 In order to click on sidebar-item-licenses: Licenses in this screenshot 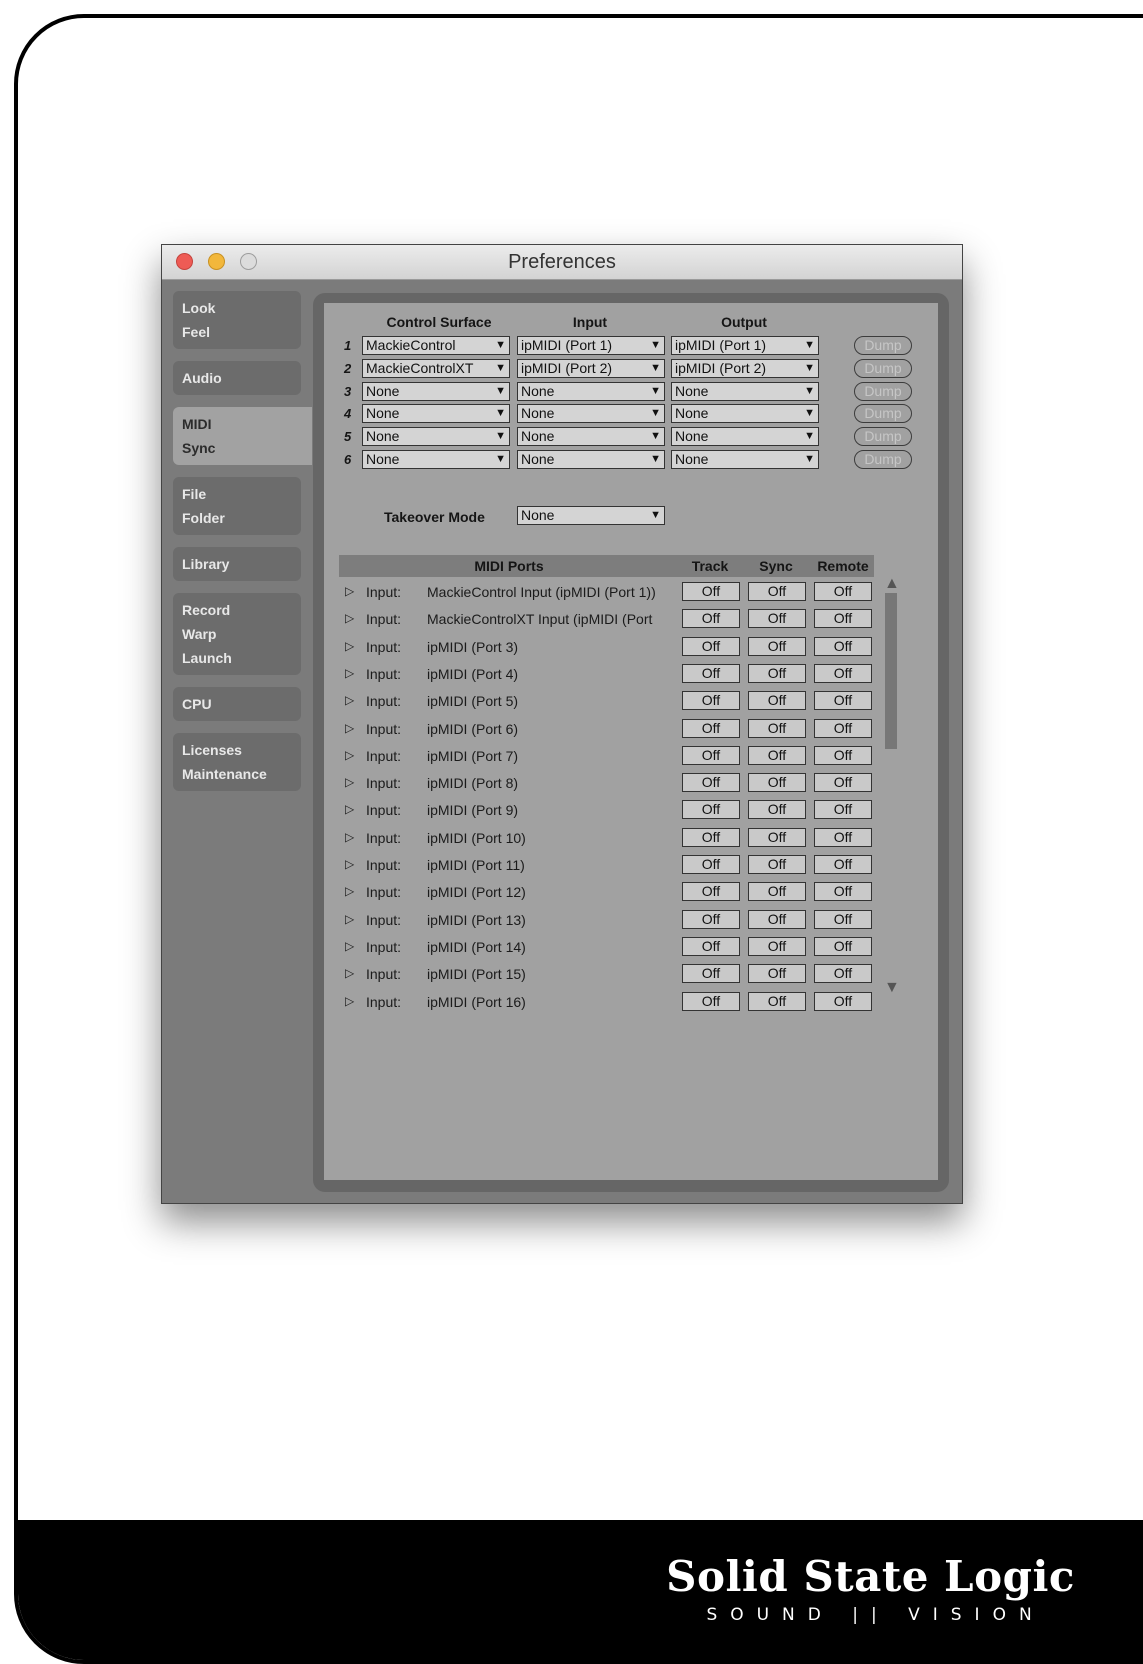, I will do `click(237, 750)`.